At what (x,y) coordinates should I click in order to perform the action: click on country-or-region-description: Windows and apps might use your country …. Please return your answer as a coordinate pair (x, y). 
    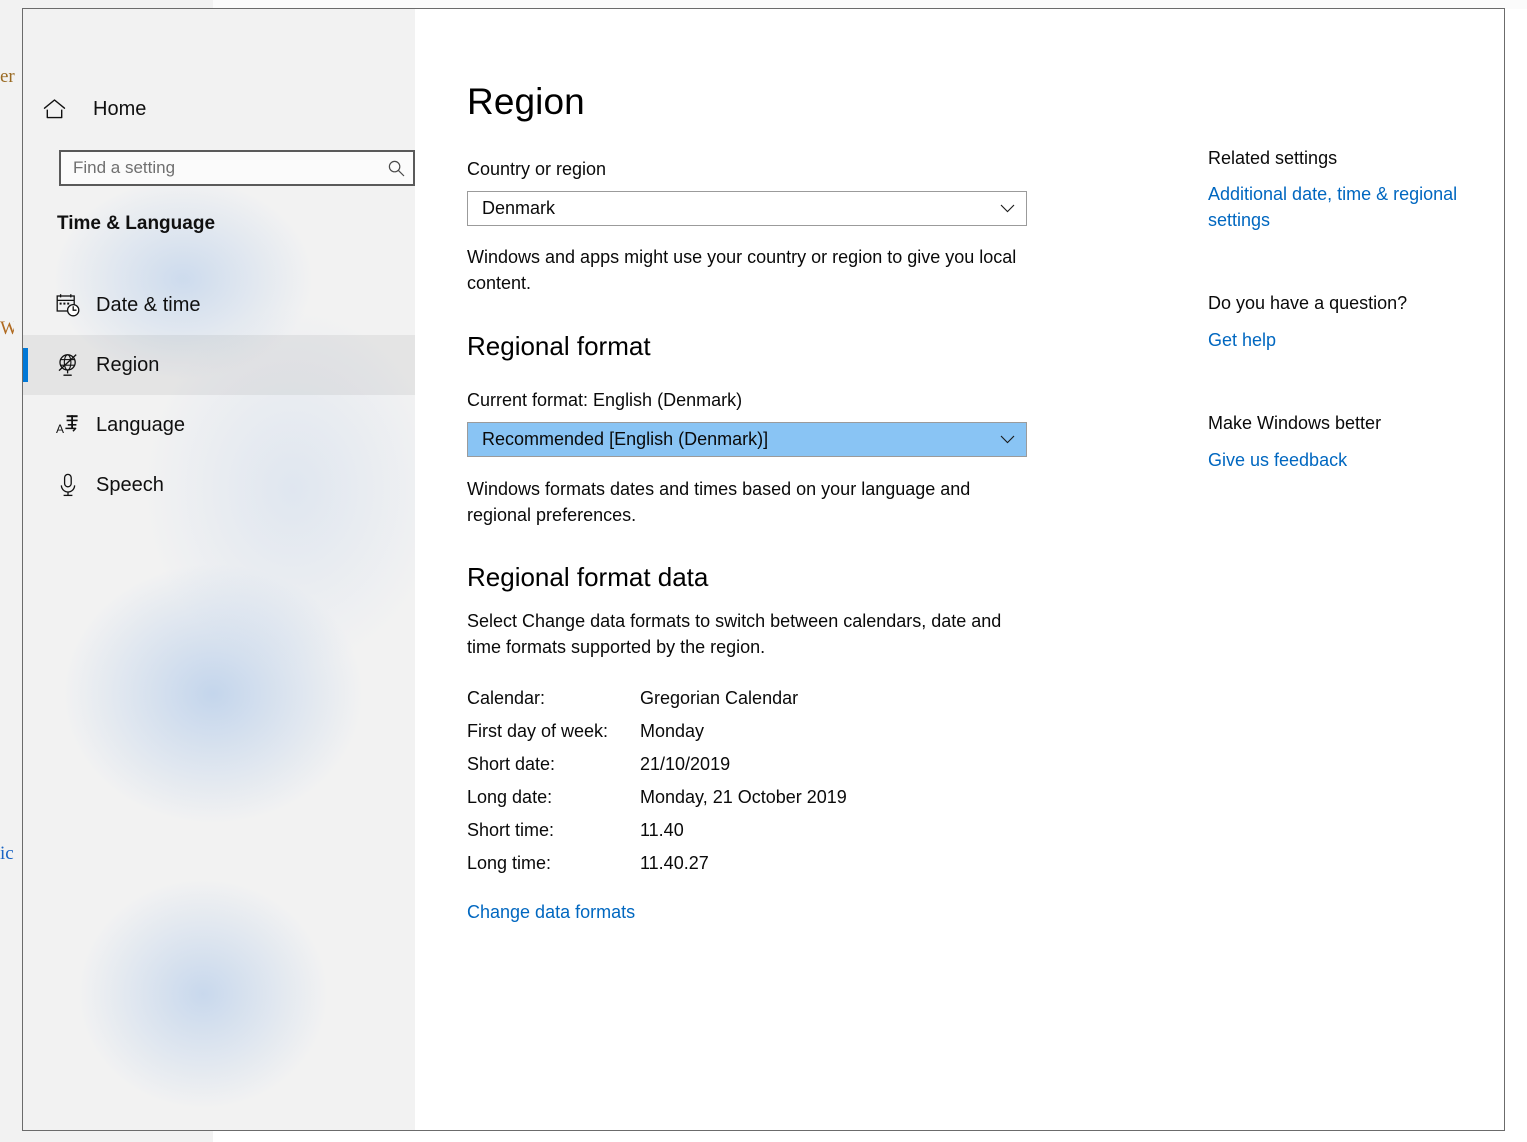
    Looking at the image, I should click on (742, 270).